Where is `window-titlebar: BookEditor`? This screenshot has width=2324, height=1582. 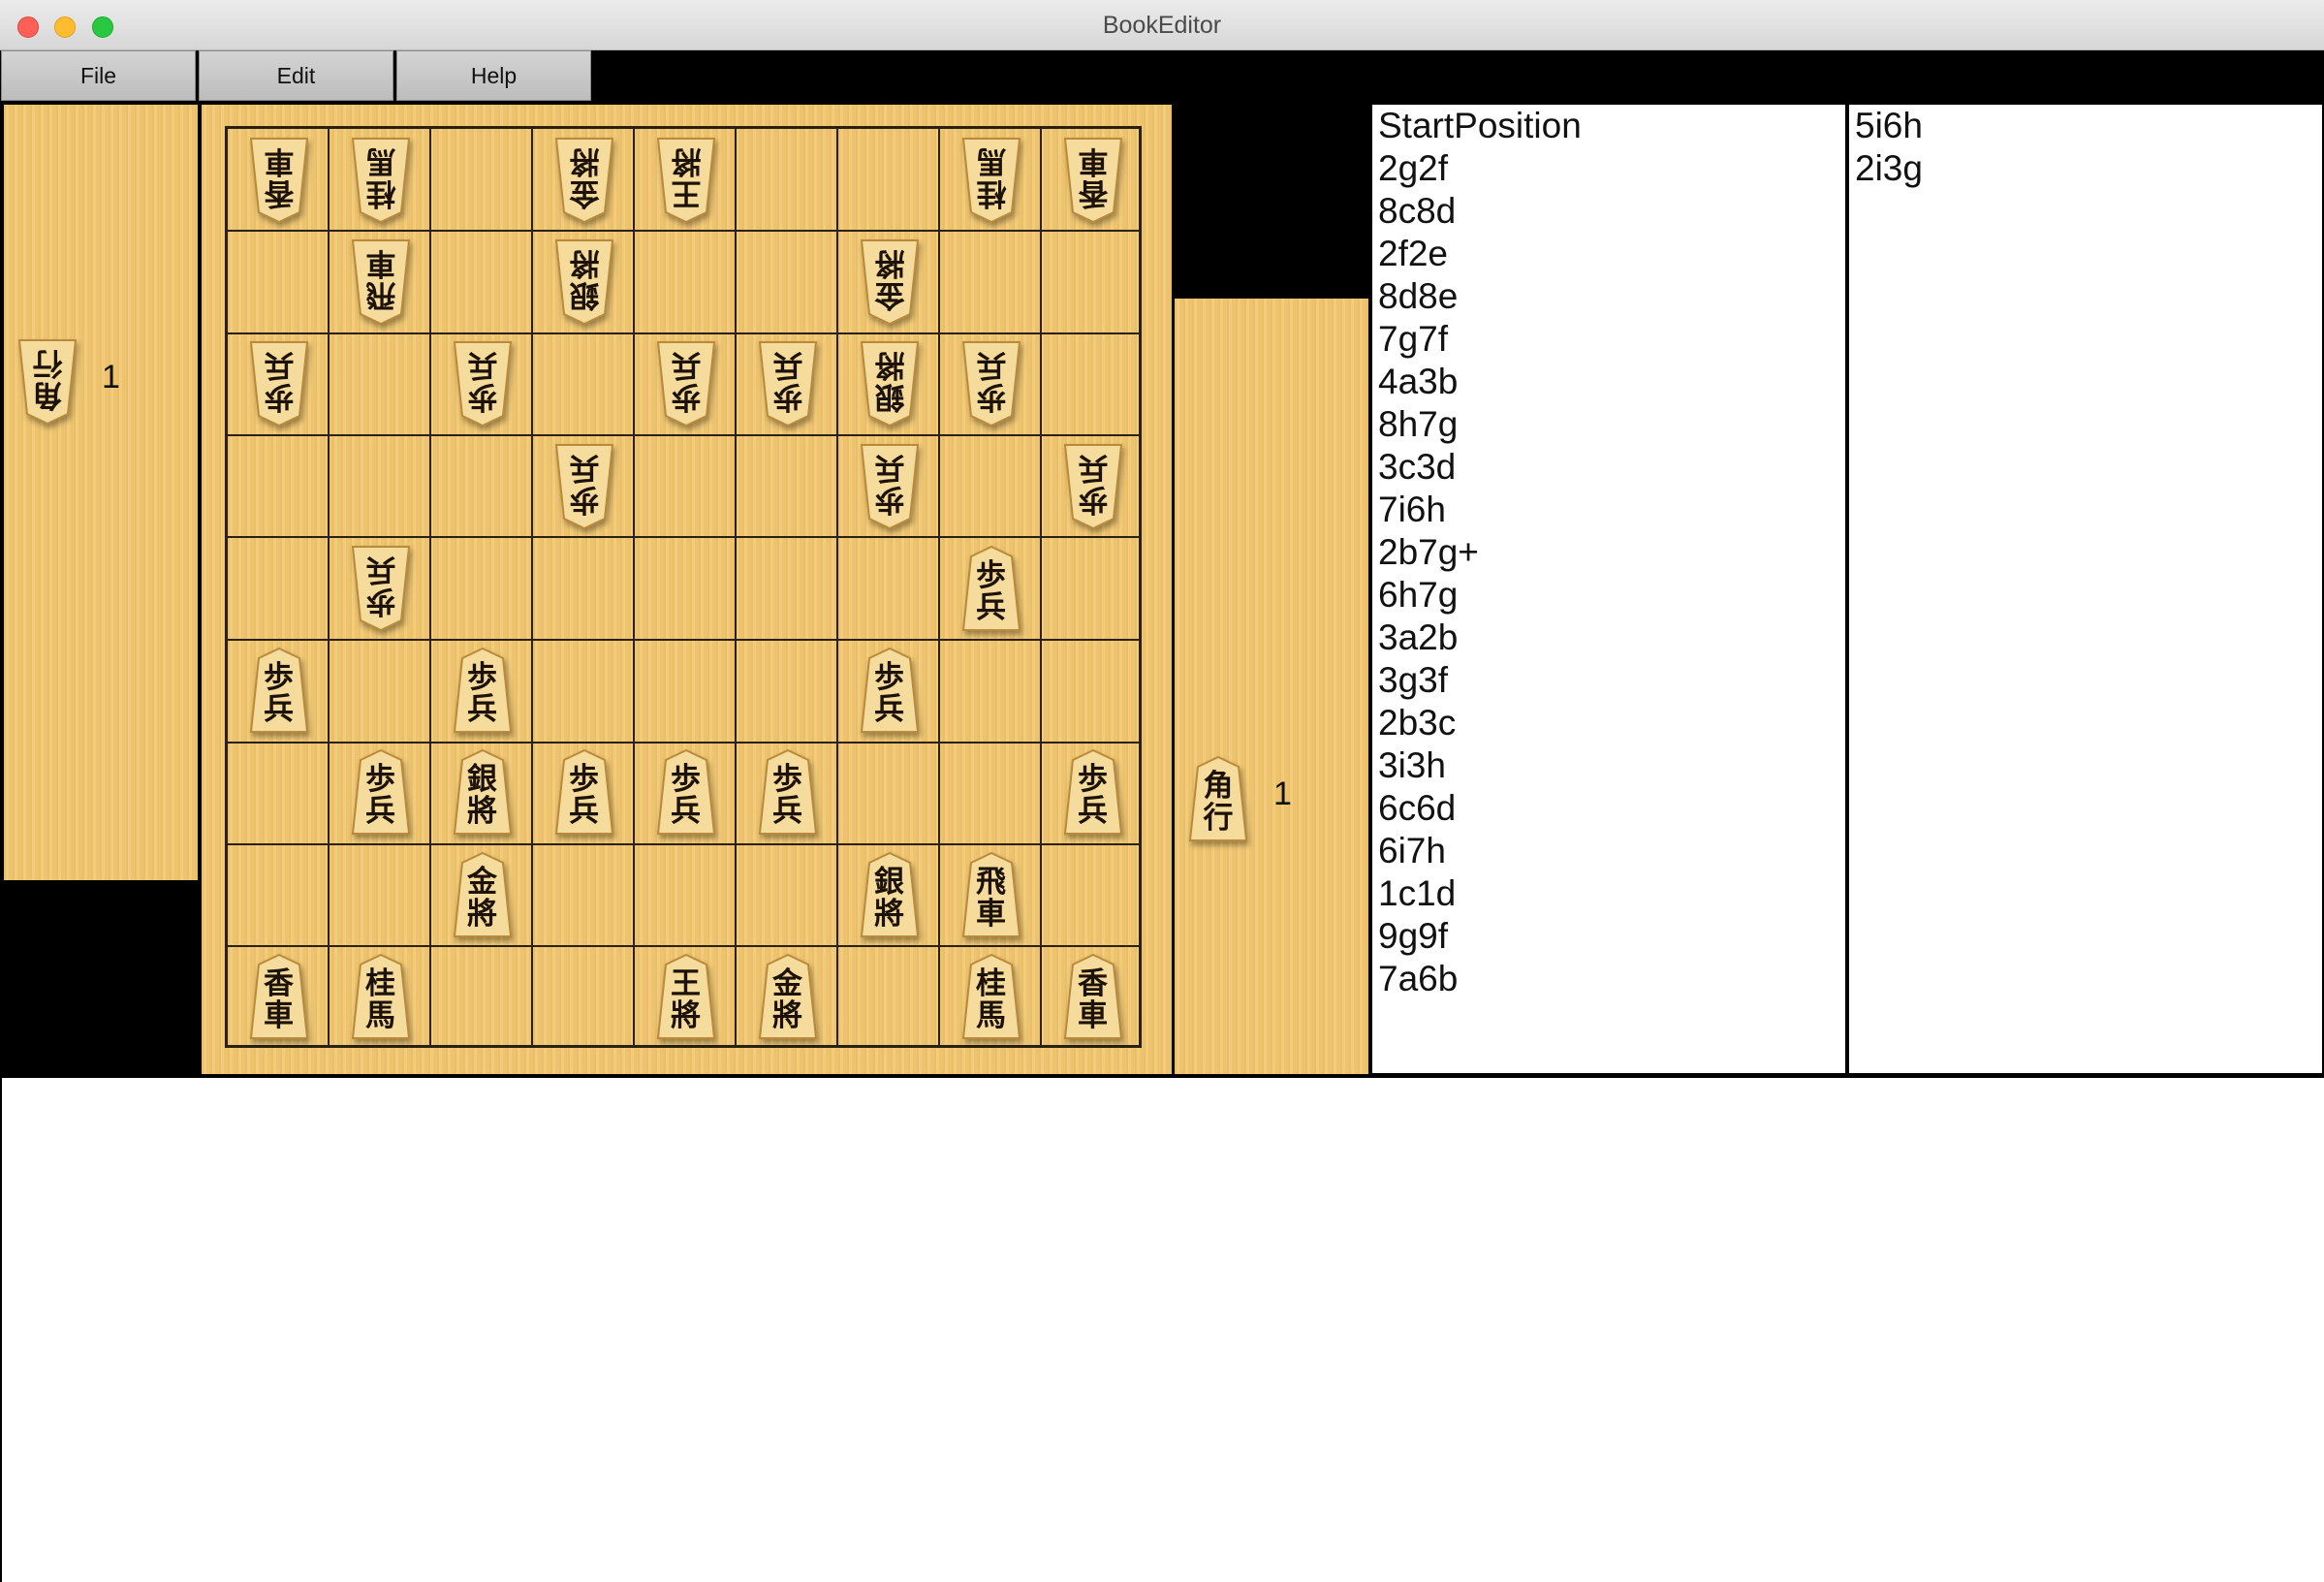
window-titlebar: BookEditor is located at coordinates (1162, 25).